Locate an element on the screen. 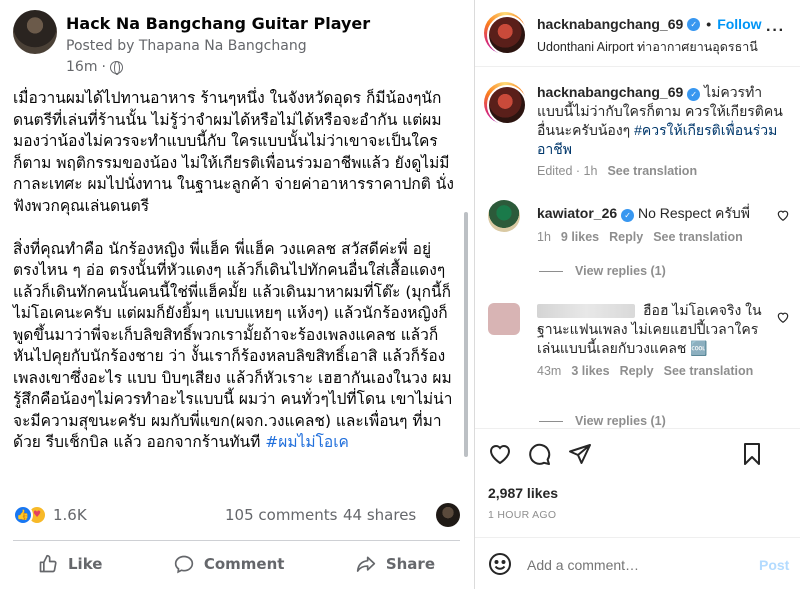 The image size is (800, 589). reply-line is located at coordinates (551, 271).